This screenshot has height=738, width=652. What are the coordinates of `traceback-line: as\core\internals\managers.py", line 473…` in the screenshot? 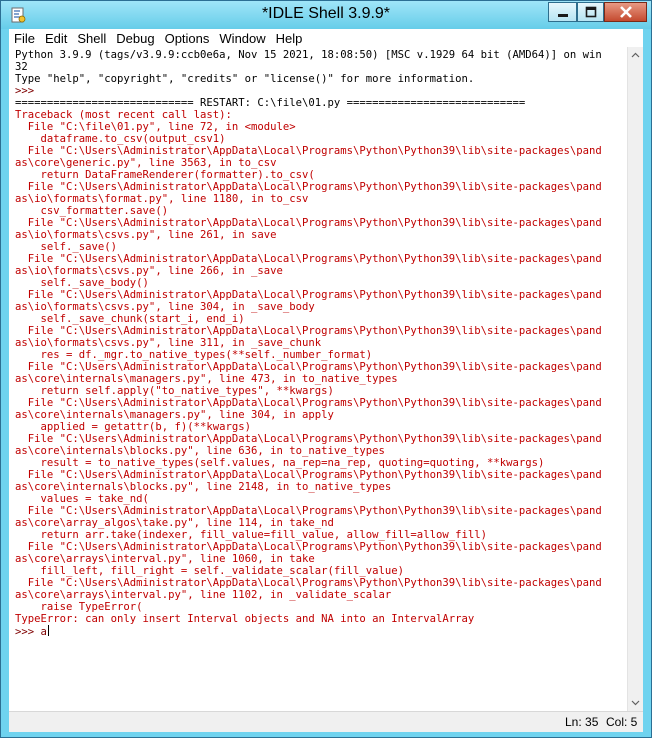 It's located at (206, 379).